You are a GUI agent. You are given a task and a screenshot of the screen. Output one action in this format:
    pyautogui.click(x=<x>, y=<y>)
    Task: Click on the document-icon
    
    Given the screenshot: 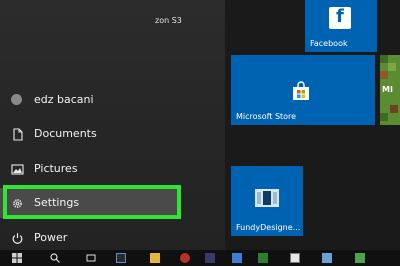 What is the action you would take?
    pyautogui.click(x=18, y=134)
    